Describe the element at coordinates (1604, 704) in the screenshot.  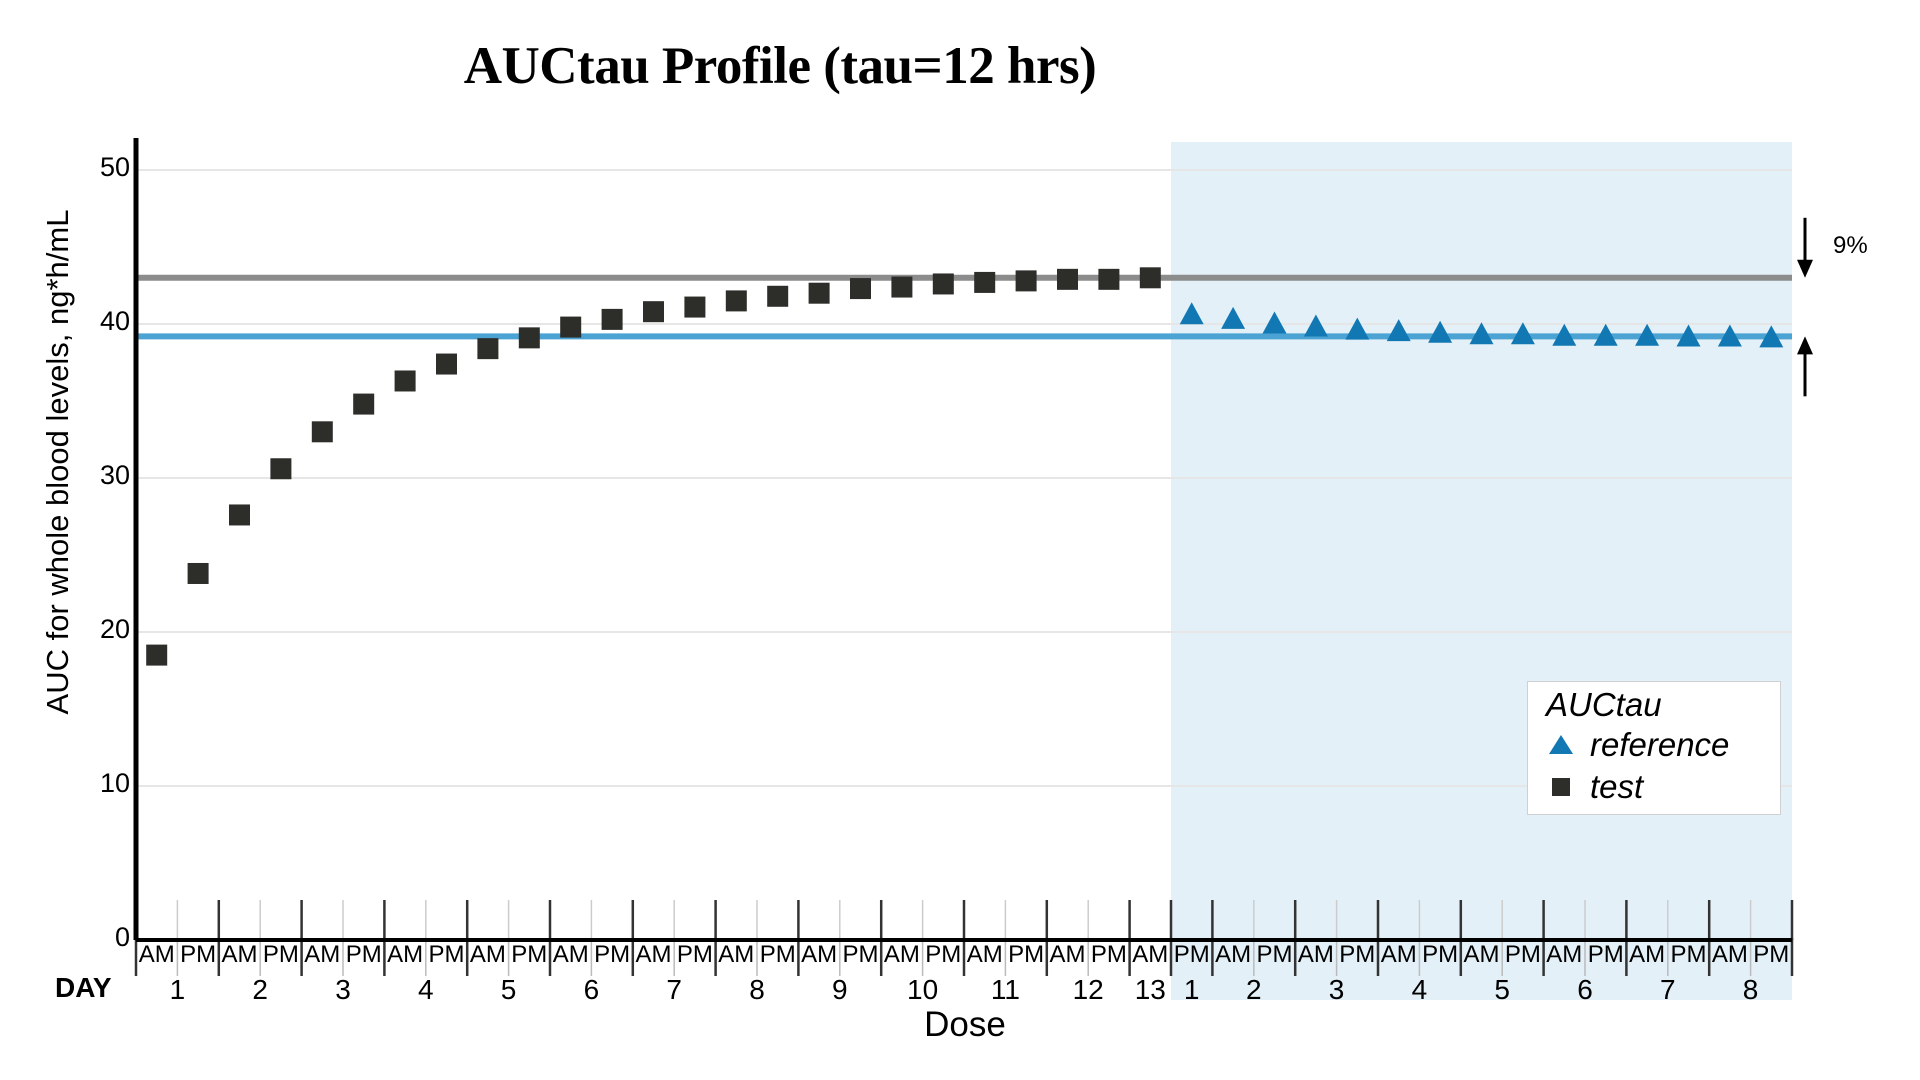
I see `legend-title: AUCtau` at that location.